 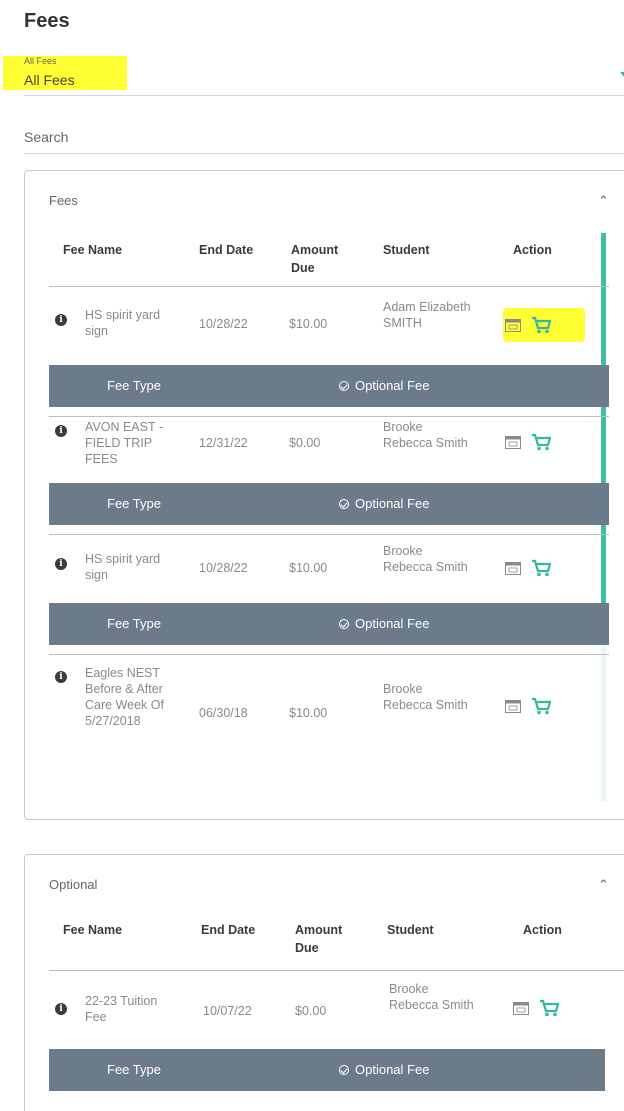 I want to click on end-date: 06/30/18, so click(x=223, y=713).